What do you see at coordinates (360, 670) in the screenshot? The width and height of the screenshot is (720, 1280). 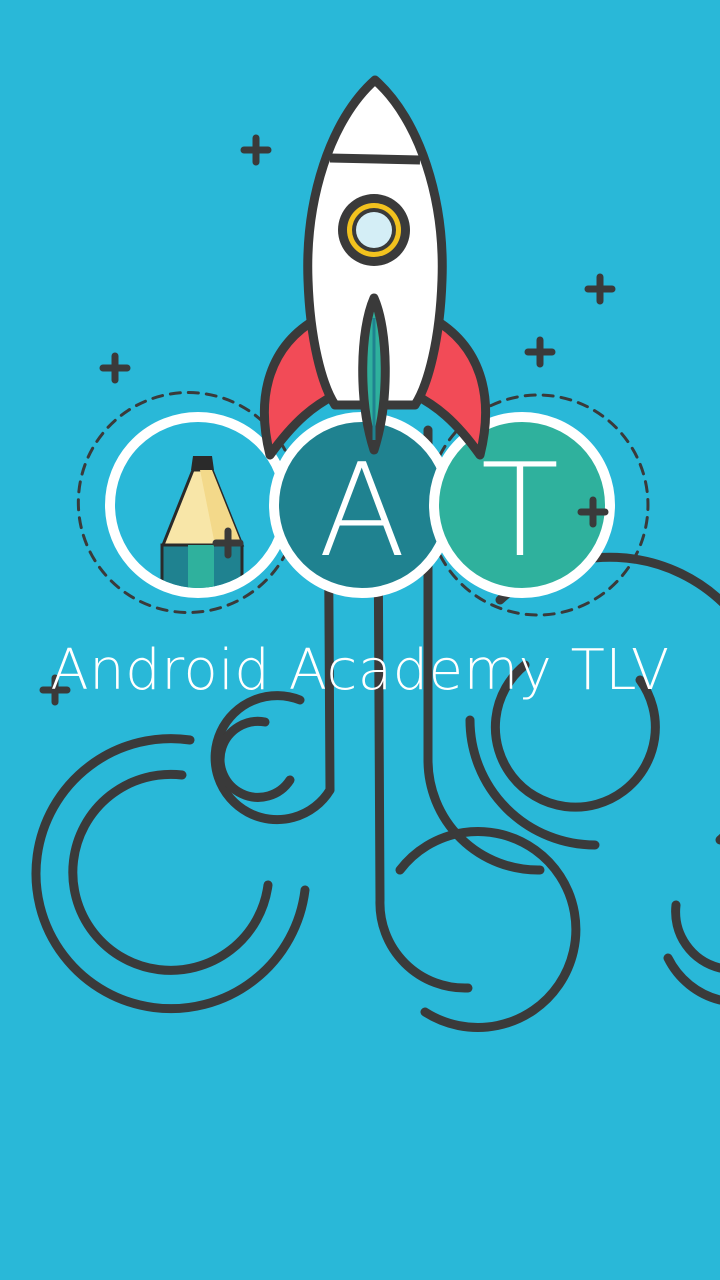 I see `app-title: Android Academy TLV` at bounding box center [360, 670].